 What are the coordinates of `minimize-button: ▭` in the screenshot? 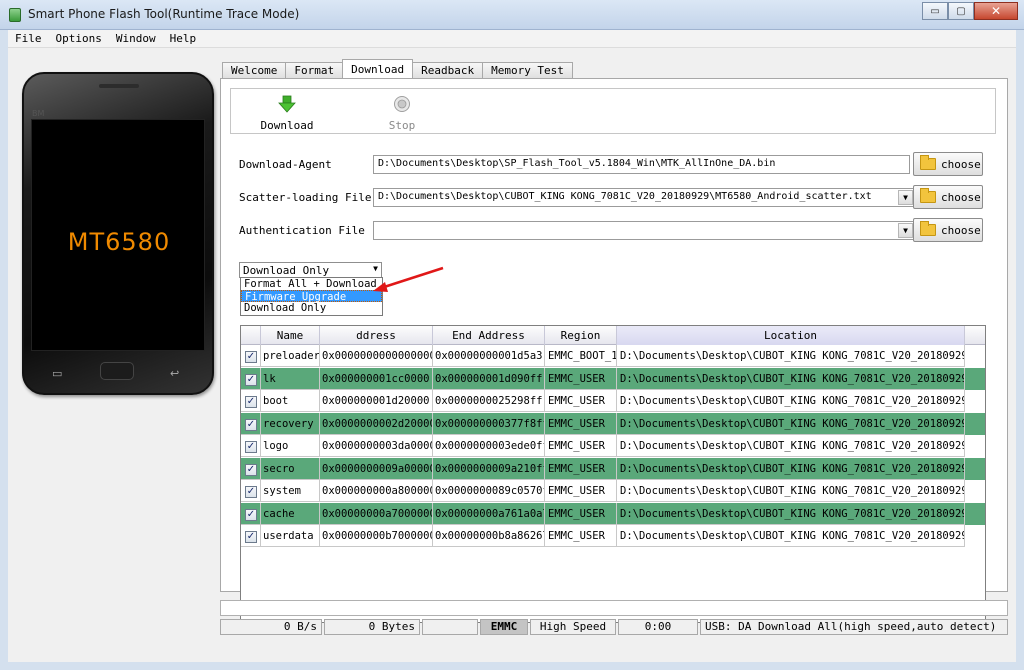 It's located at (935, 11).